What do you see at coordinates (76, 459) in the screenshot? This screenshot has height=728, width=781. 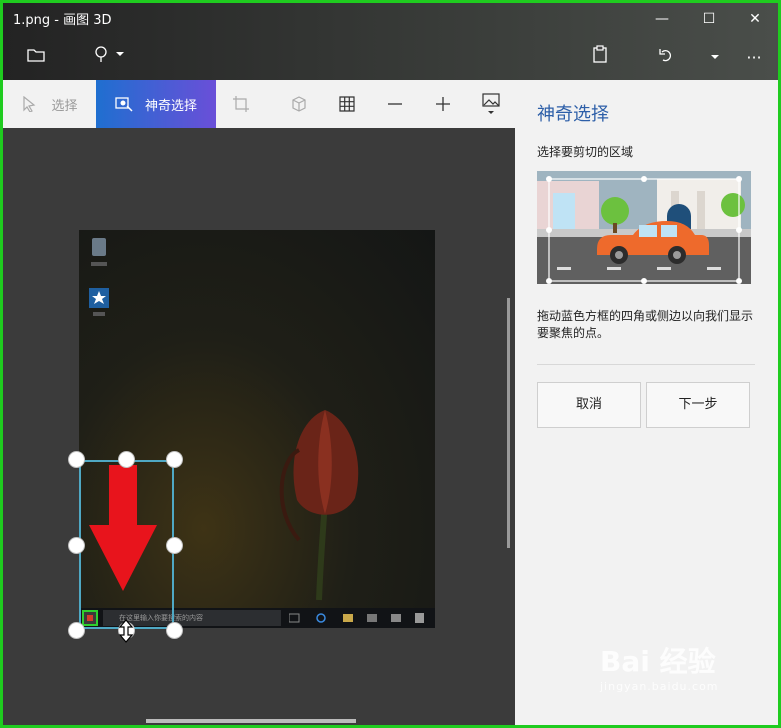 I see `selection-handle-top-left` at bounding box center [76, 459].